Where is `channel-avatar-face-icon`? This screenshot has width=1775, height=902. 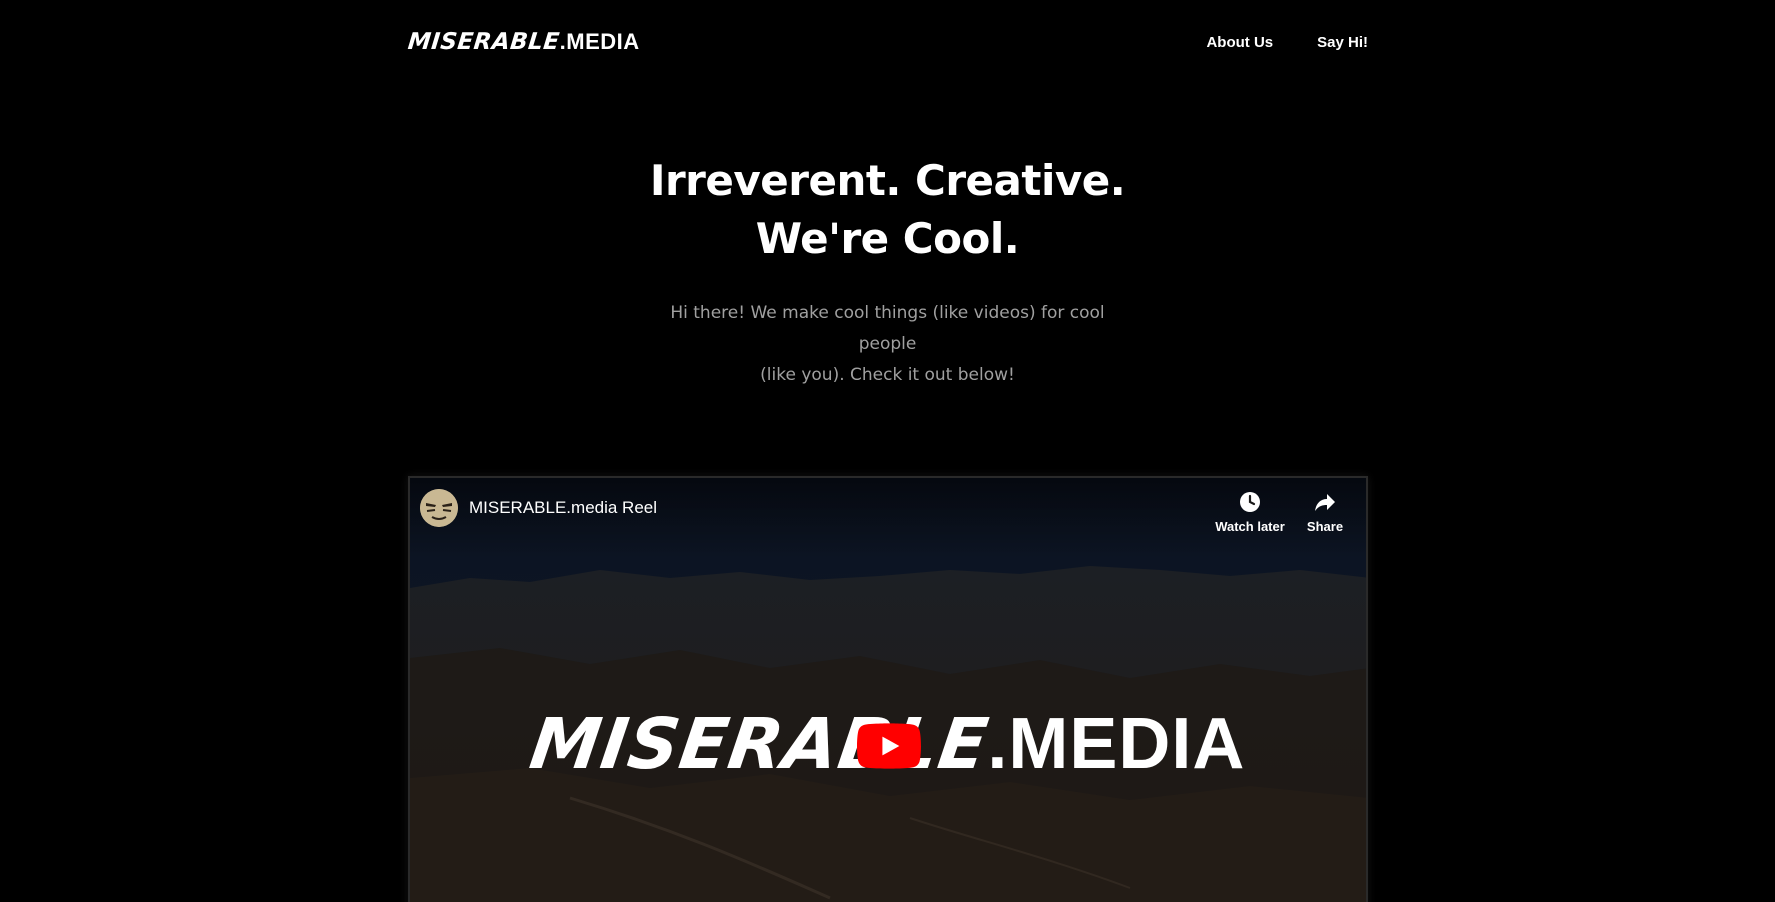 channel-avatar-face-icon is located at coordinates (439, 508).